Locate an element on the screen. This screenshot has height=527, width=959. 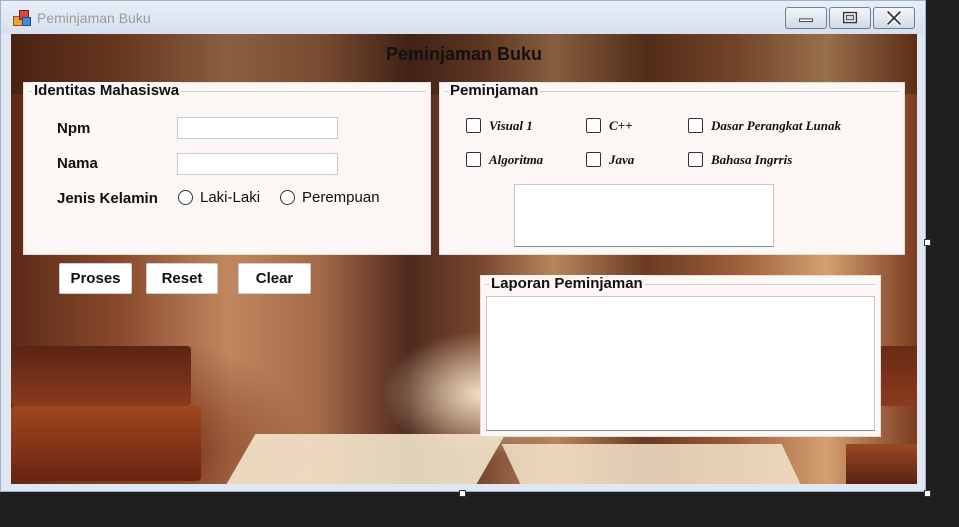
close-icon is located at coordinates (894, 18).